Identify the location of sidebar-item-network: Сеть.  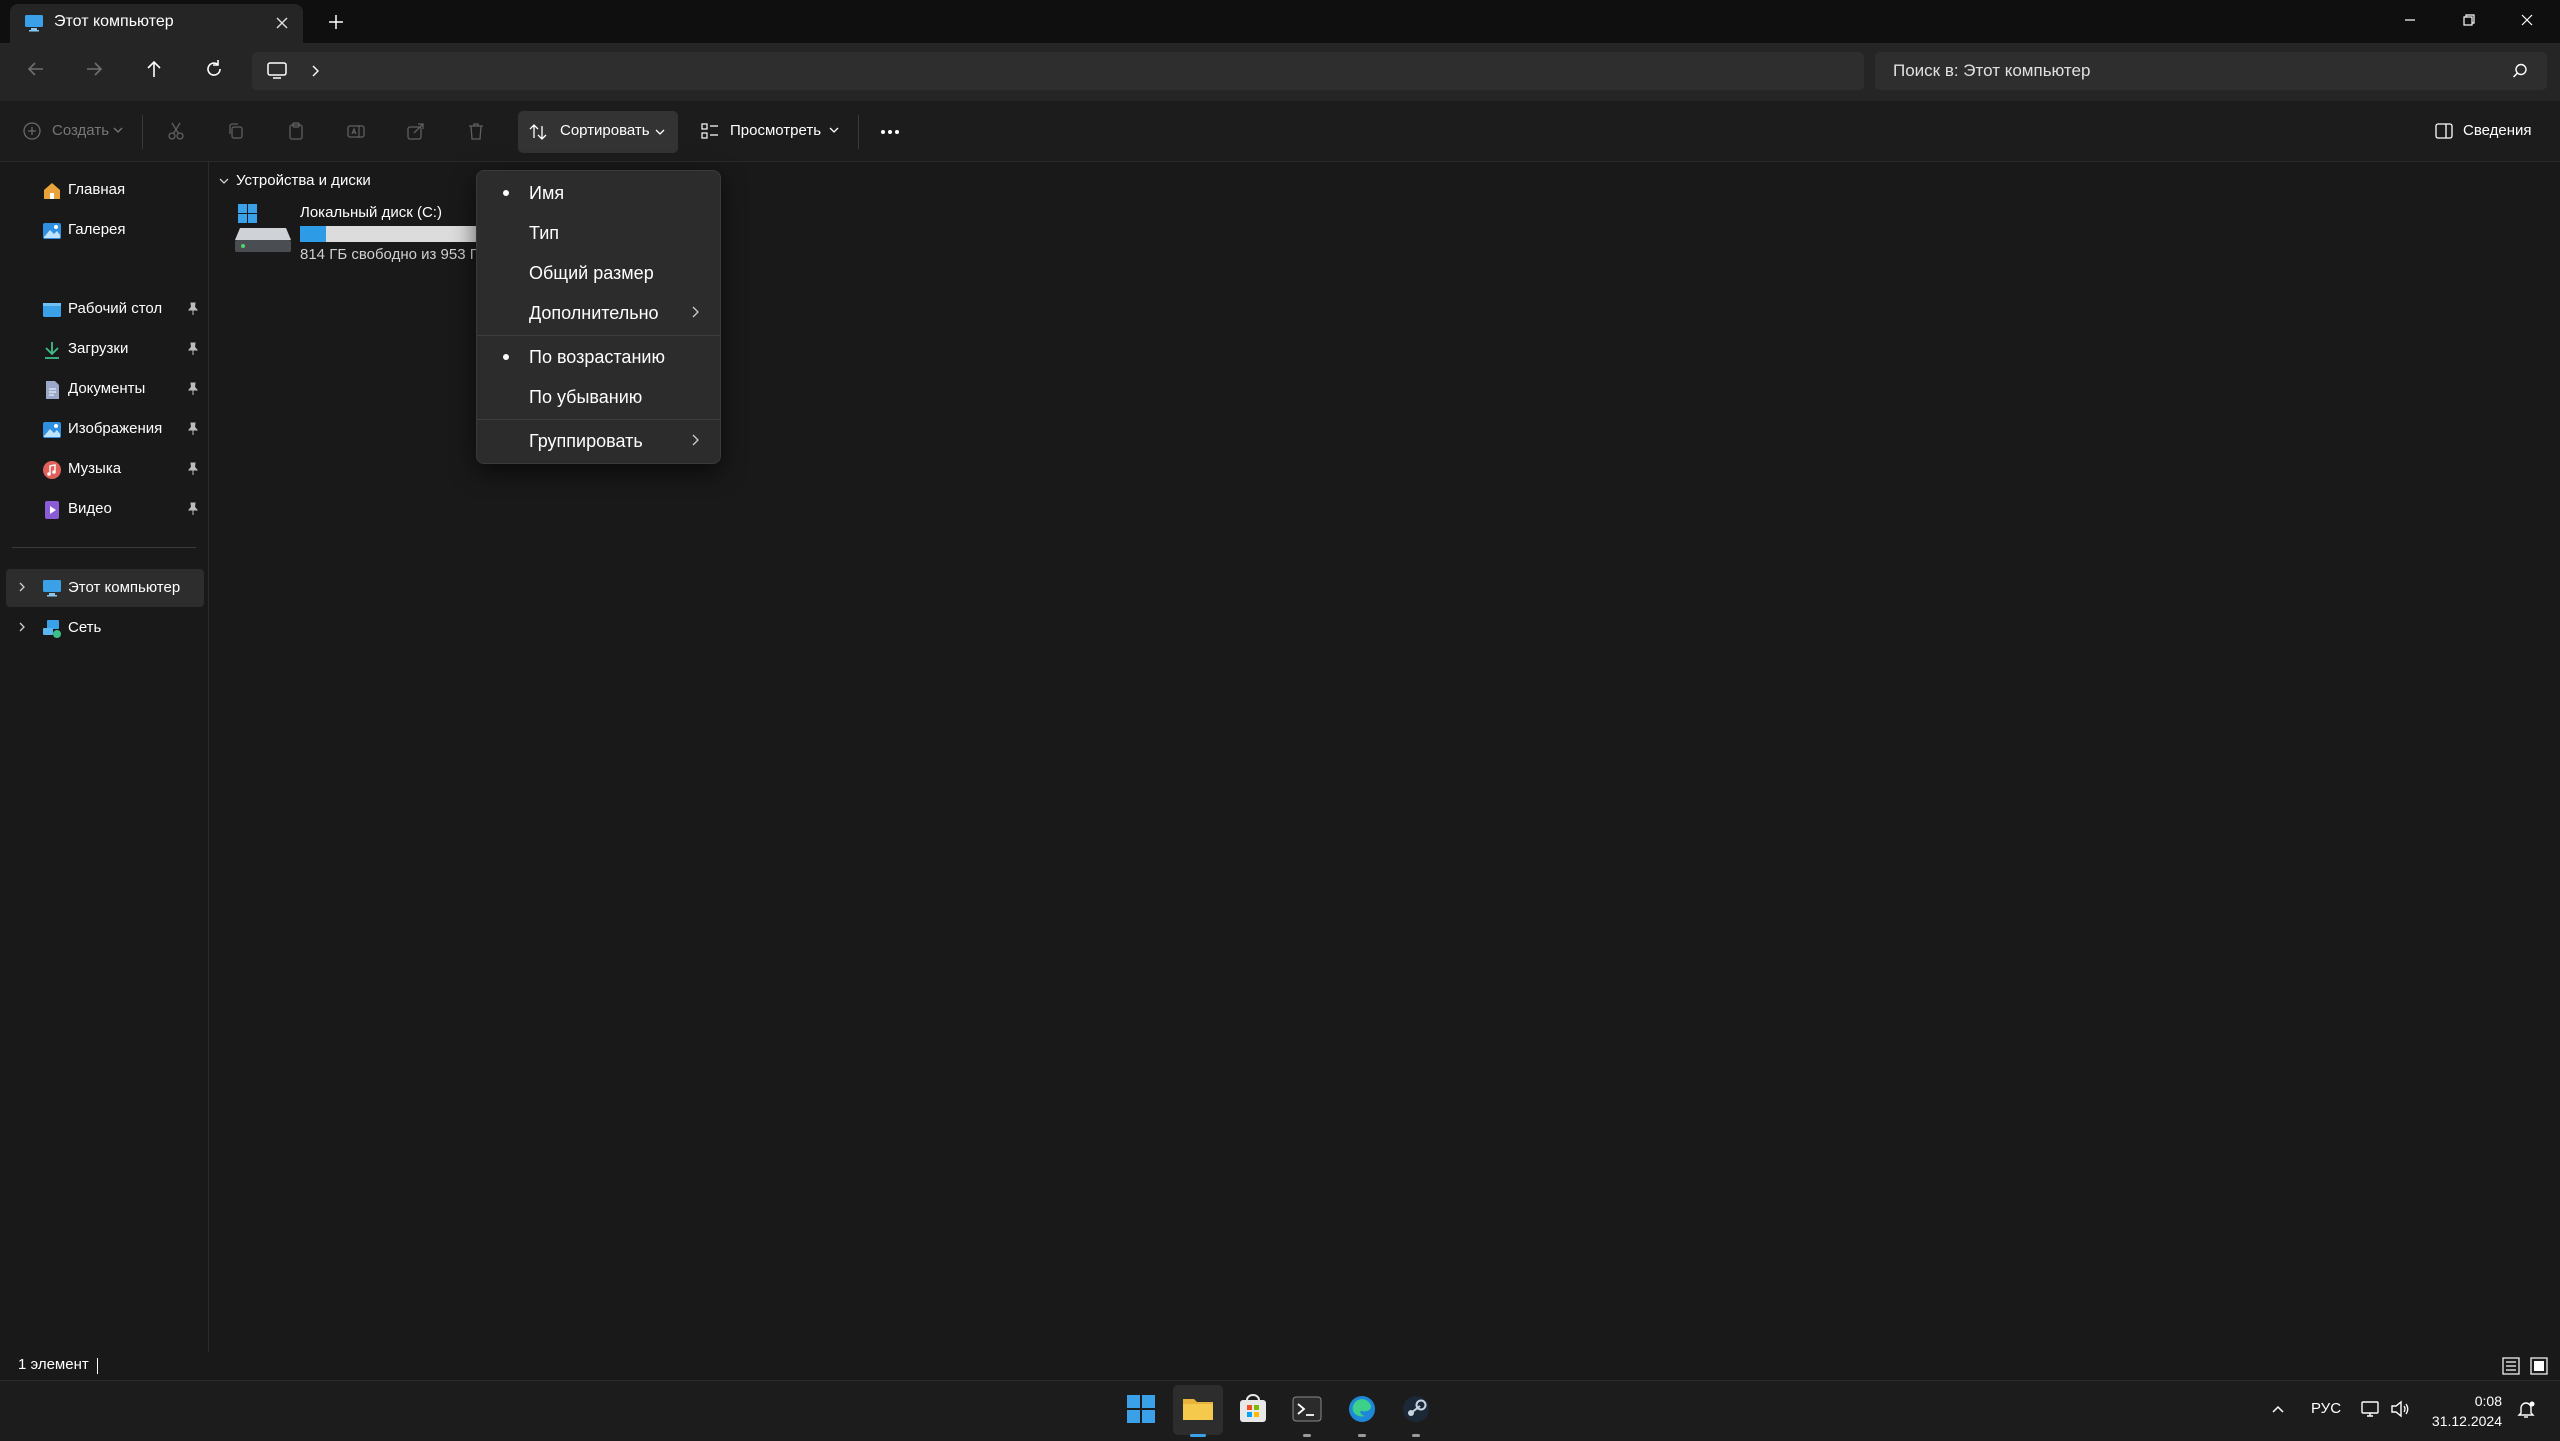
(103, 628).